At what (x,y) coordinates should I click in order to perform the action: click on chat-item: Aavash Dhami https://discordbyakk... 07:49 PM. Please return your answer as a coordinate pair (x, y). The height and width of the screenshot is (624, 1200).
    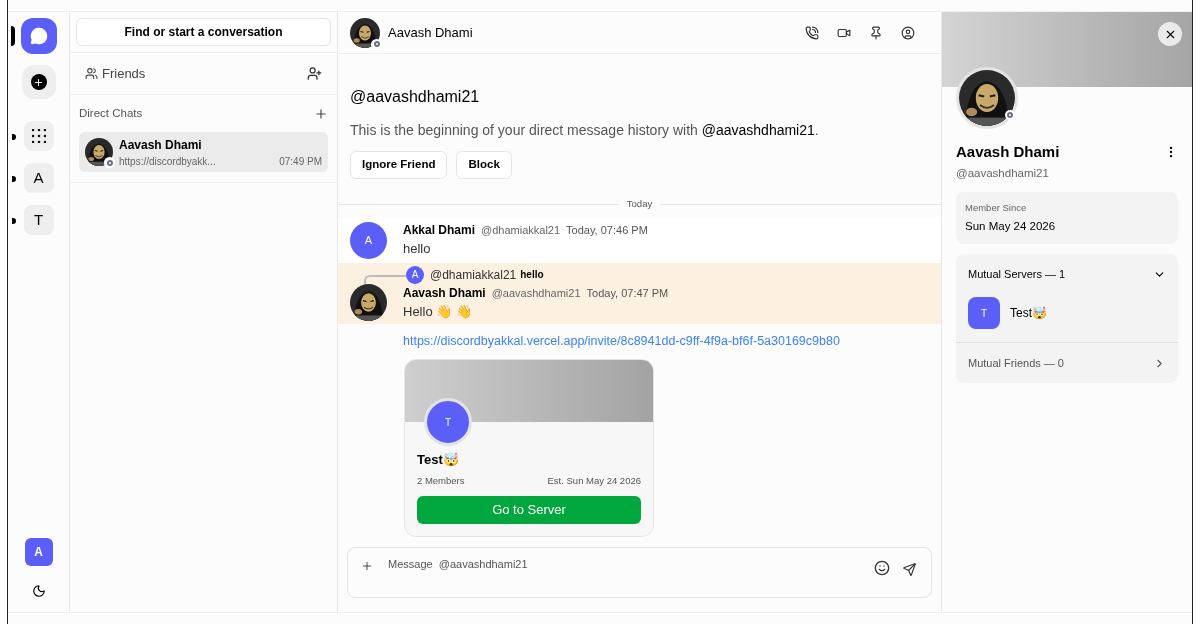
    Looking at the image, I should click on (203, 152).